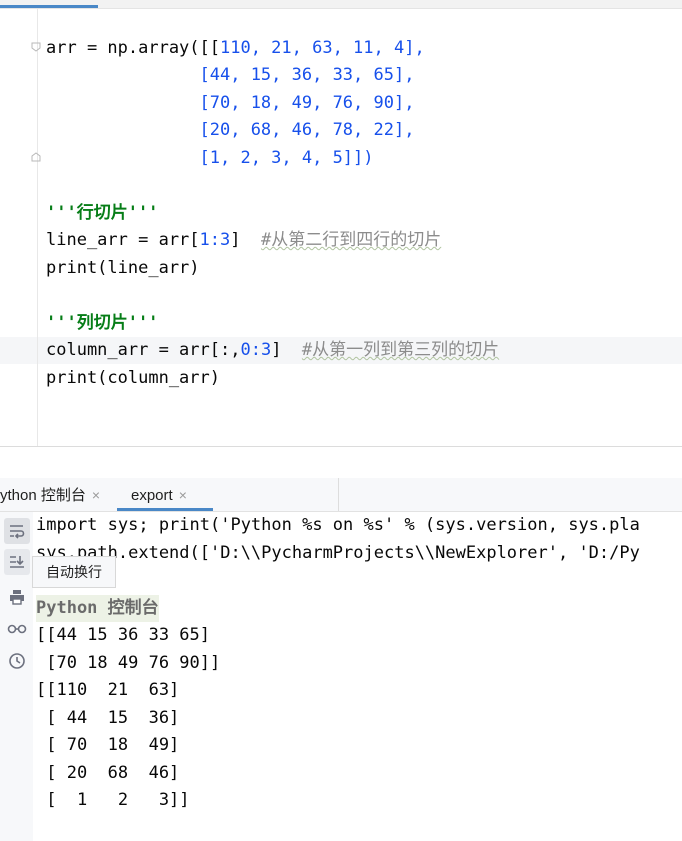 Image resolution: width=682 pixels, height=841 pixels. Describe the element at coordinates (17, 597) in the screenshot. I see `print-icon` at that location.